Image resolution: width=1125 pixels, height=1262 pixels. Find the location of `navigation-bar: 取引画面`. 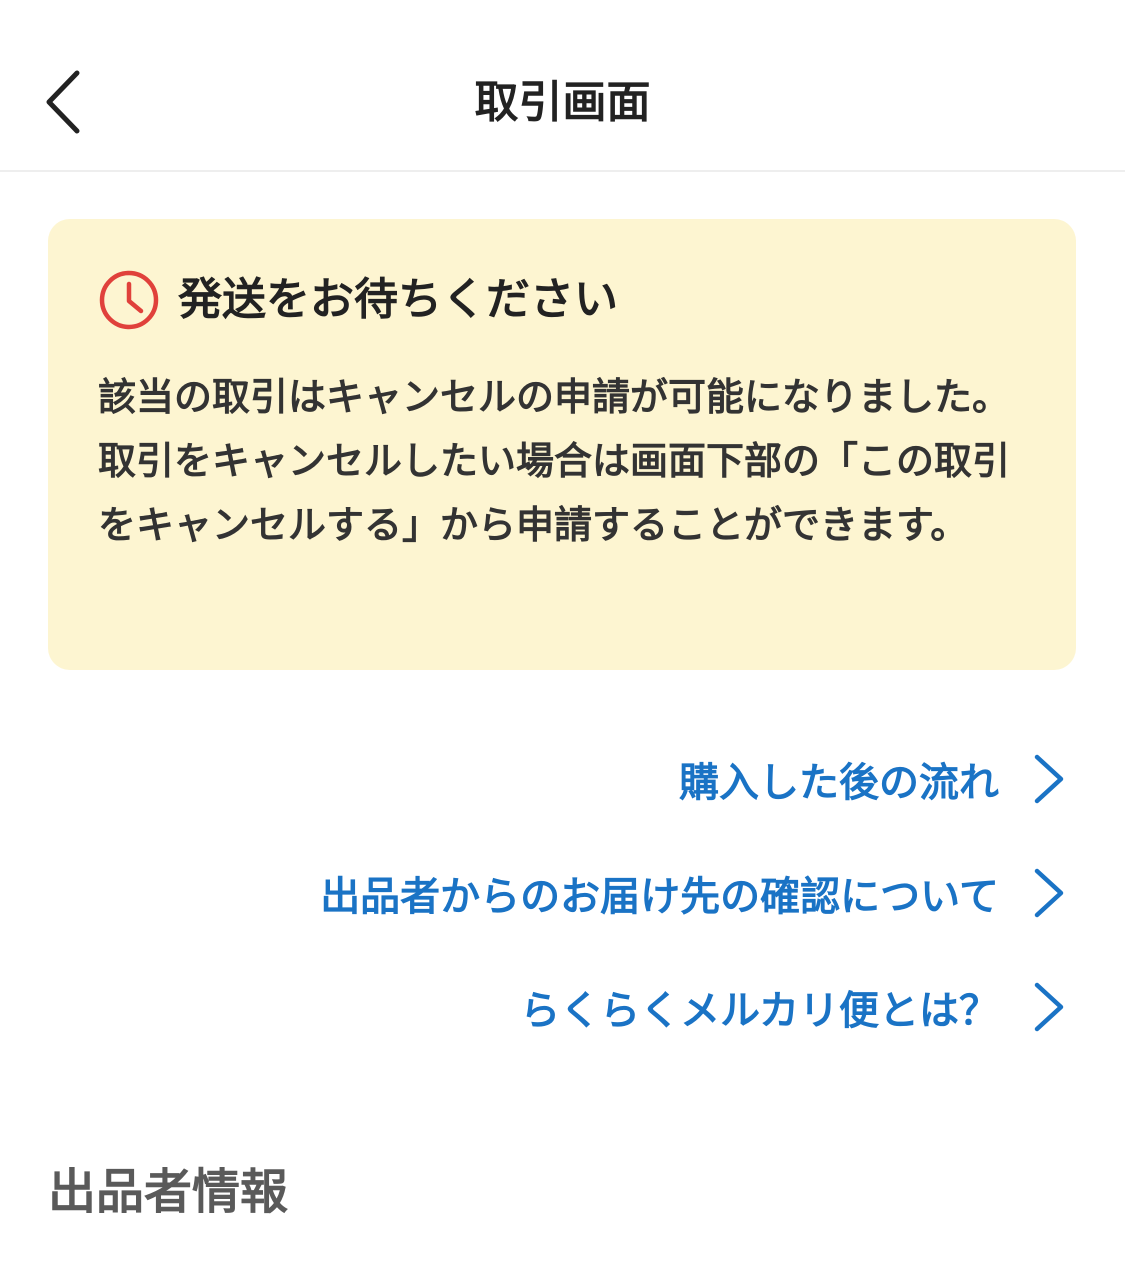

navigation-bar: 取引画面 is located at coordinates (562, 86).